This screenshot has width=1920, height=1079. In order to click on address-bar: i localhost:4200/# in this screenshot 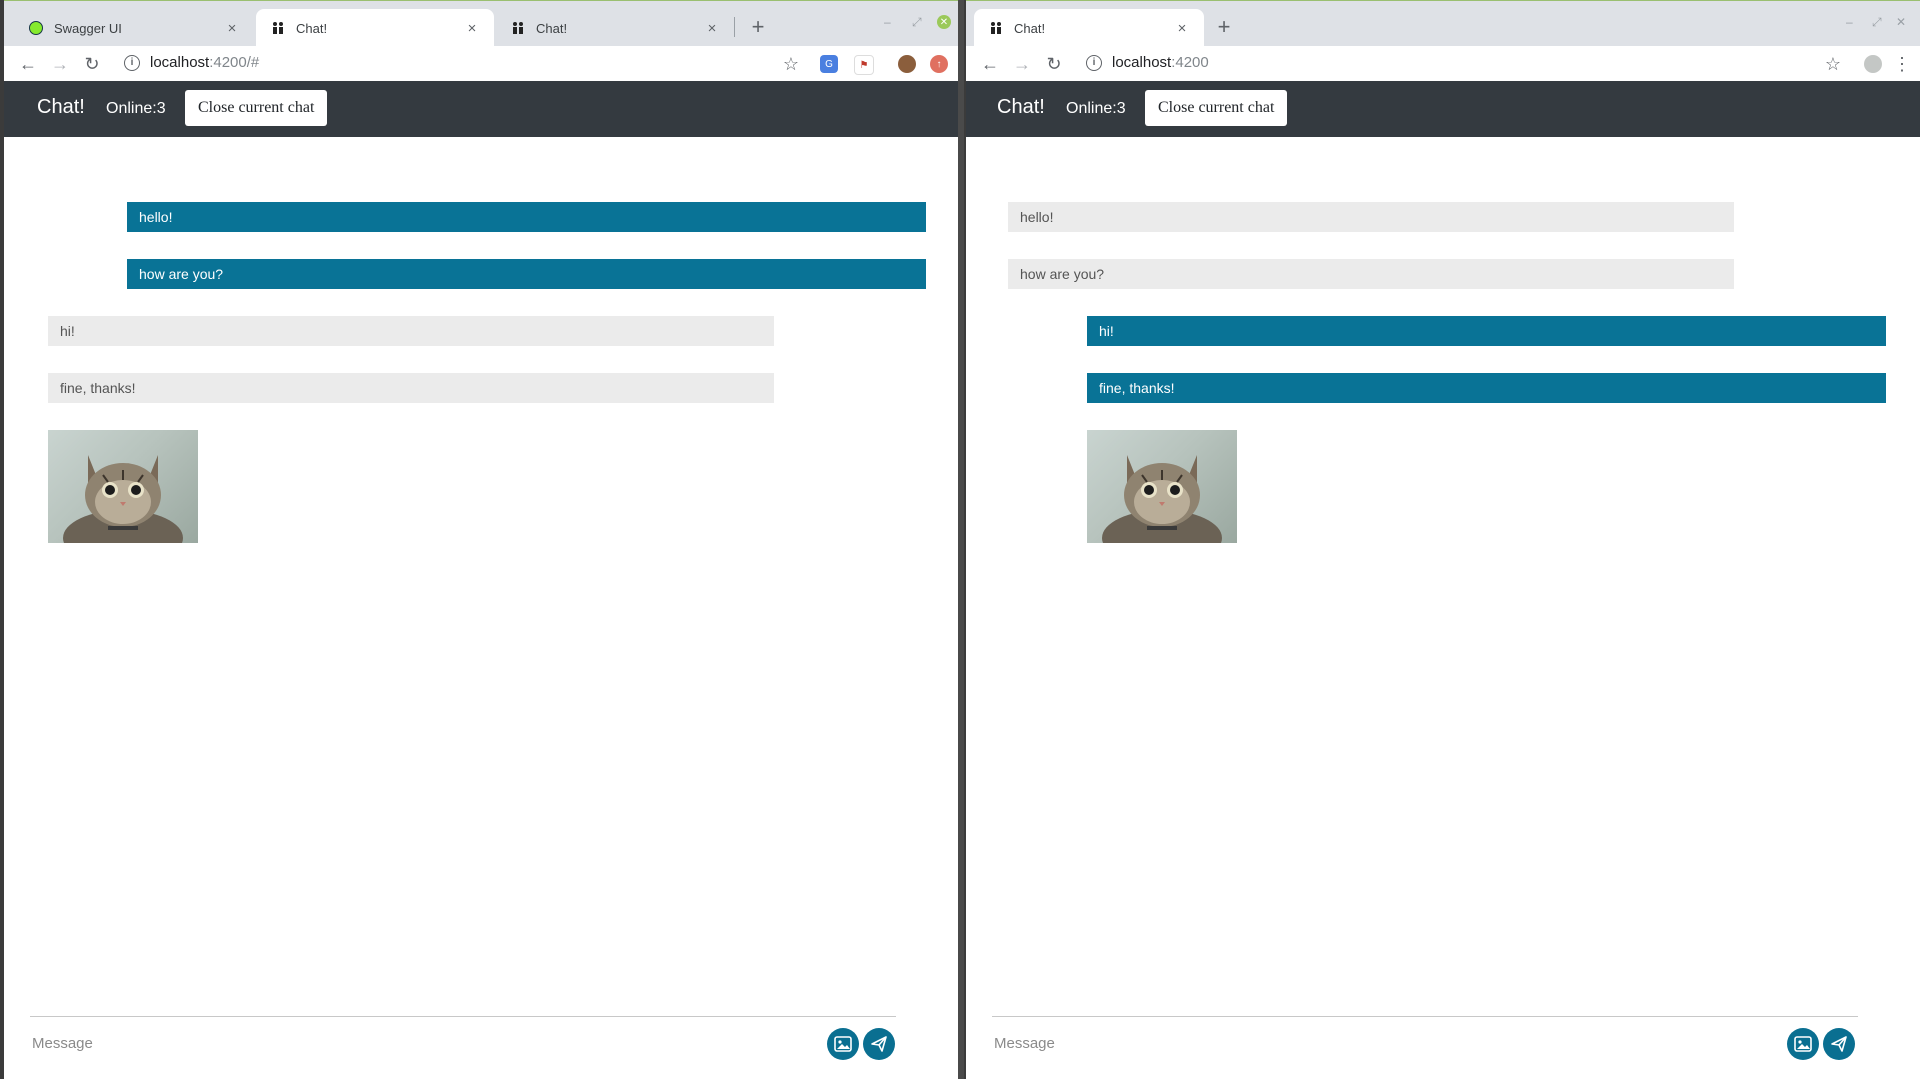, I will do `click(191, 62)`.